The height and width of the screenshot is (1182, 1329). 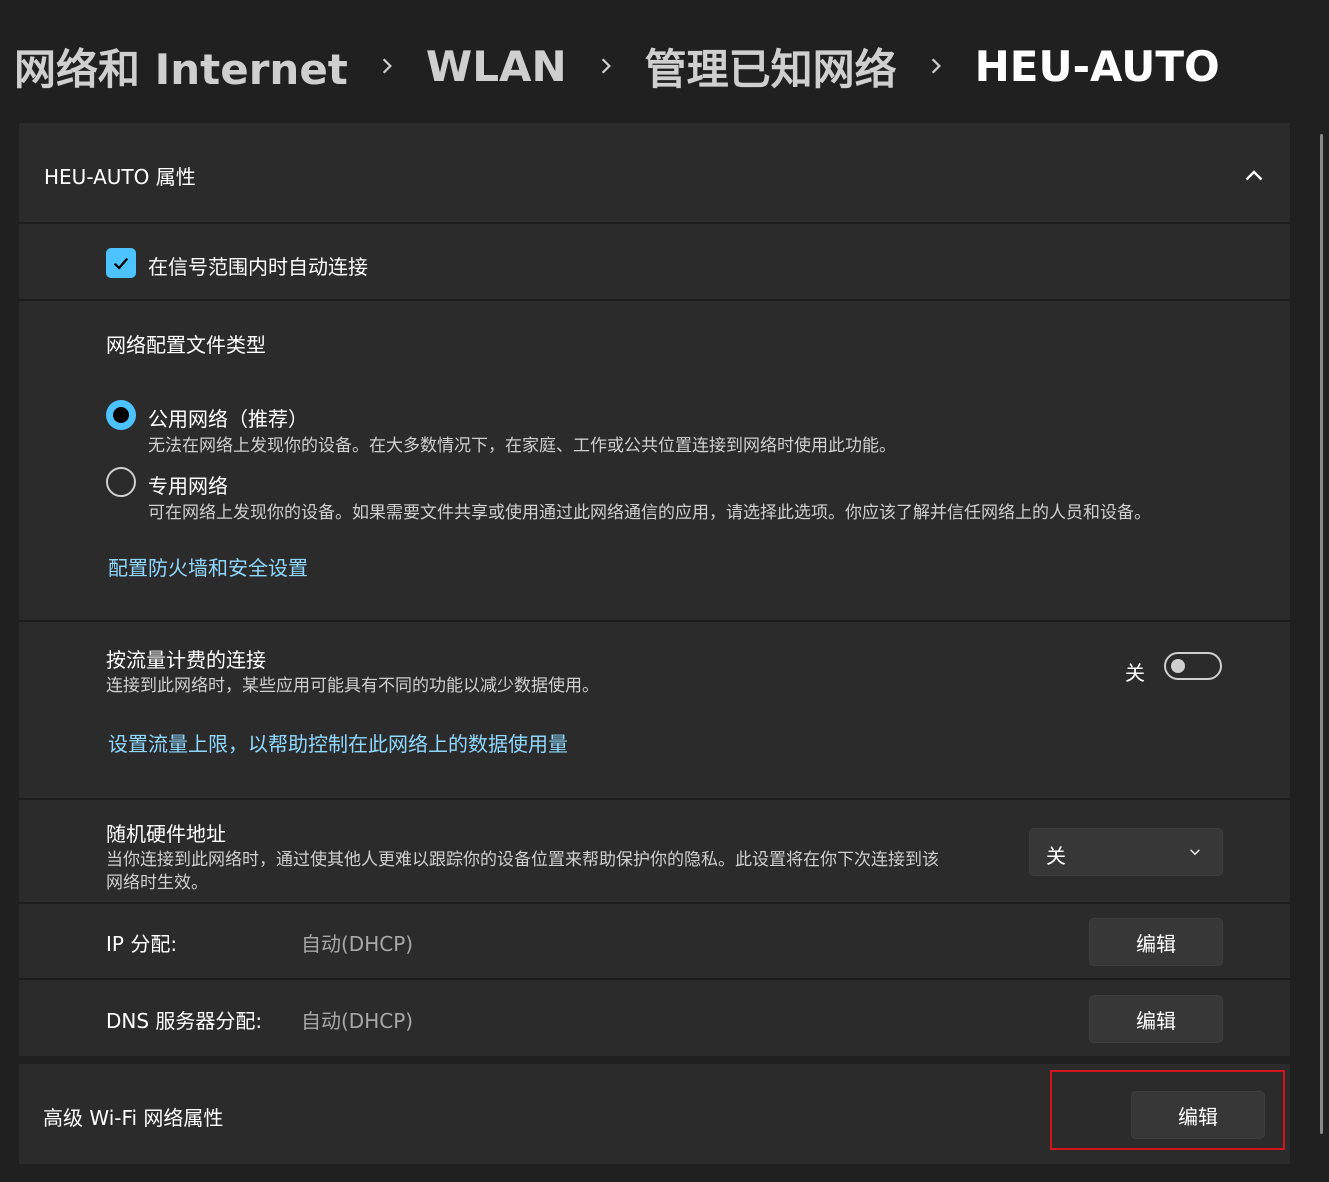 I want to click on profile-type-title: 网络配置文件类型, so click(x=186, y=345).